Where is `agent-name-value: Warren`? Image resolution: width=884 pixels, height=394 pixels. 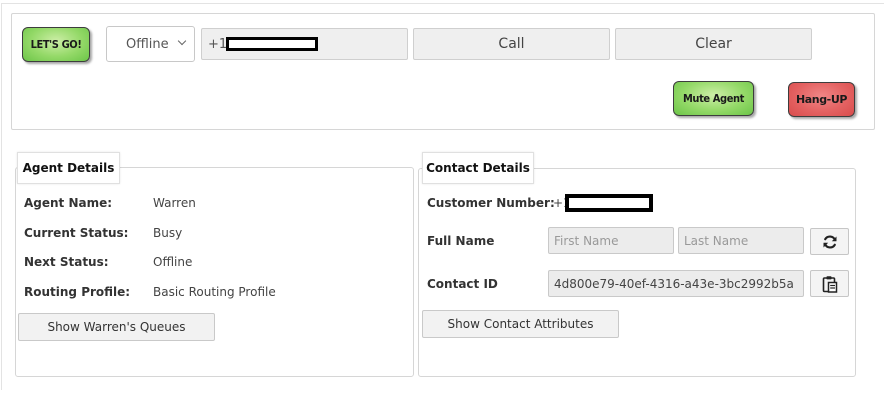 agent-name-value: Warren is located at coordinates (174, 203).